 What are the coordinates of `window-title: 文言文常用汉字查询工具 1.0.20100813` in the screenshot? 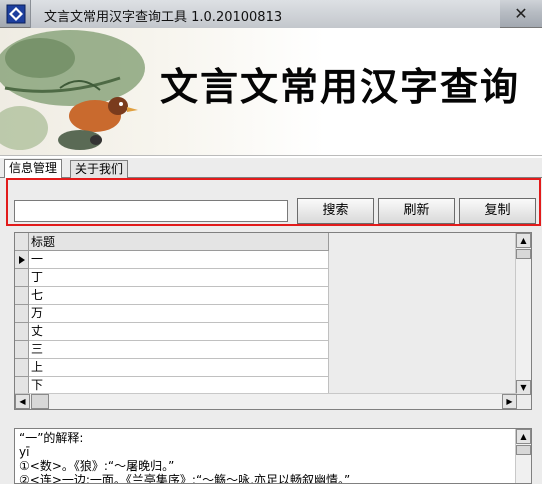 It's located at (163, 17).